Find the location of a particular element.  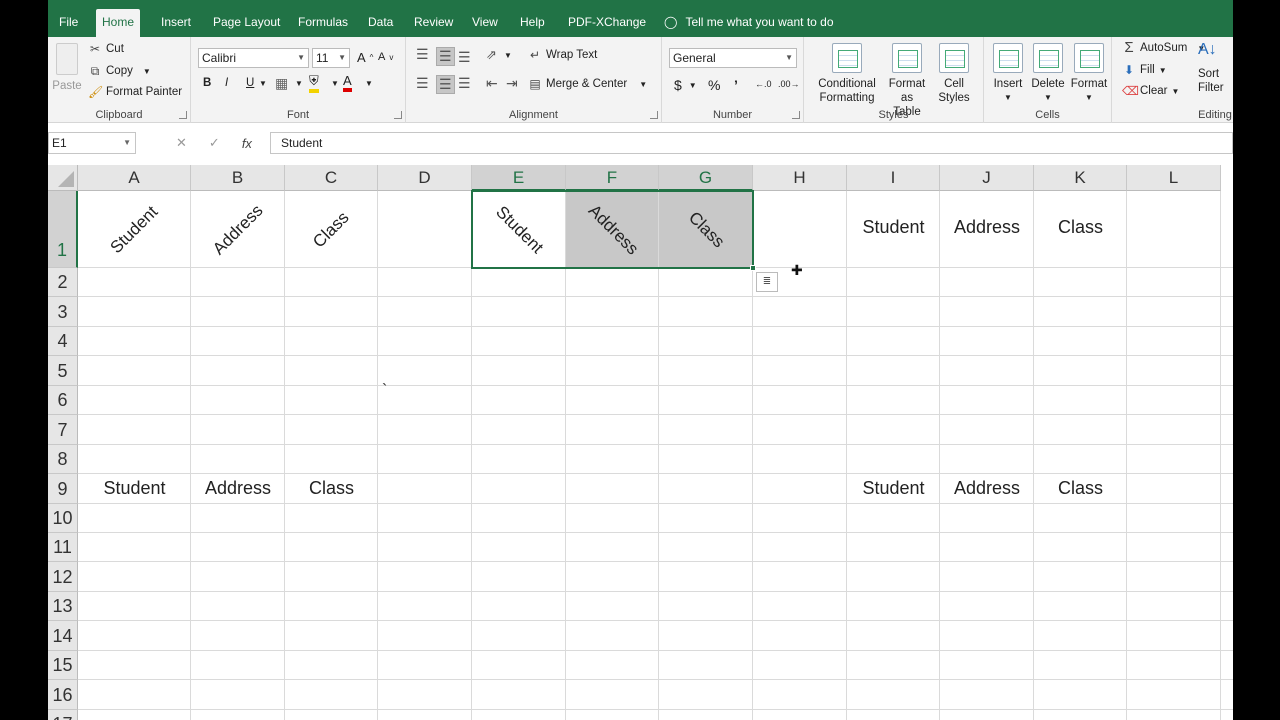

fill-color-dropdown-icon: ▼ is located at coordinates (335, 83).